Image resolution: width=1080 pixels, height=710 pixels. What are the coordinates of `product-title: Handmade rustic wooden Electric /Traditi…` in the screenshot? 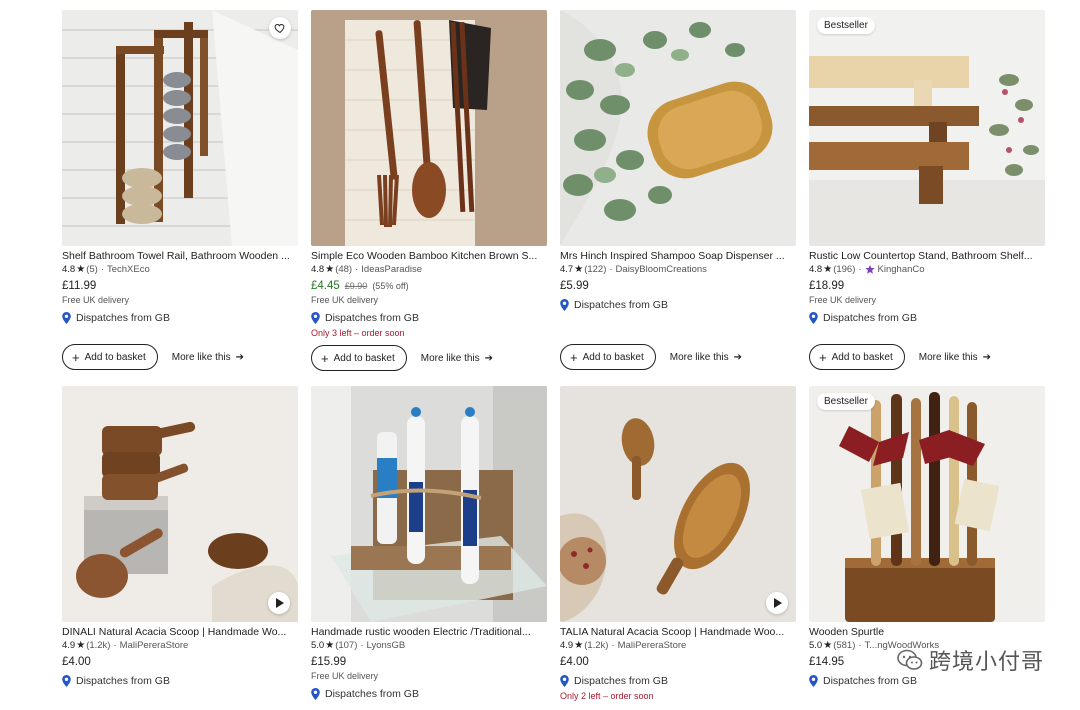 It's located at (429, 632).